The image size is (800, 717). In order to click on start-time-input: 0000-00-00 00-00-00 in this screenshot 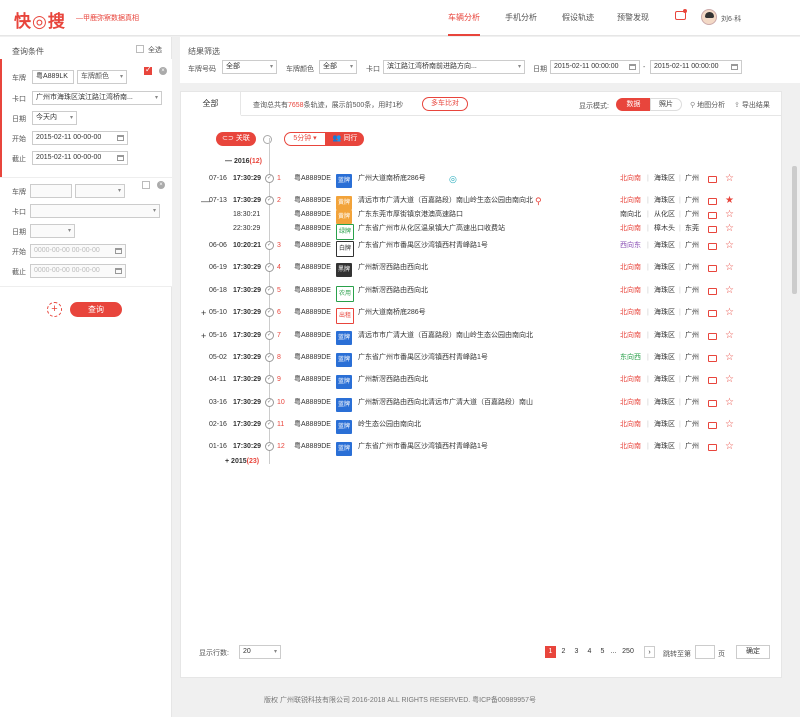, I will do `click(78, 251)`.